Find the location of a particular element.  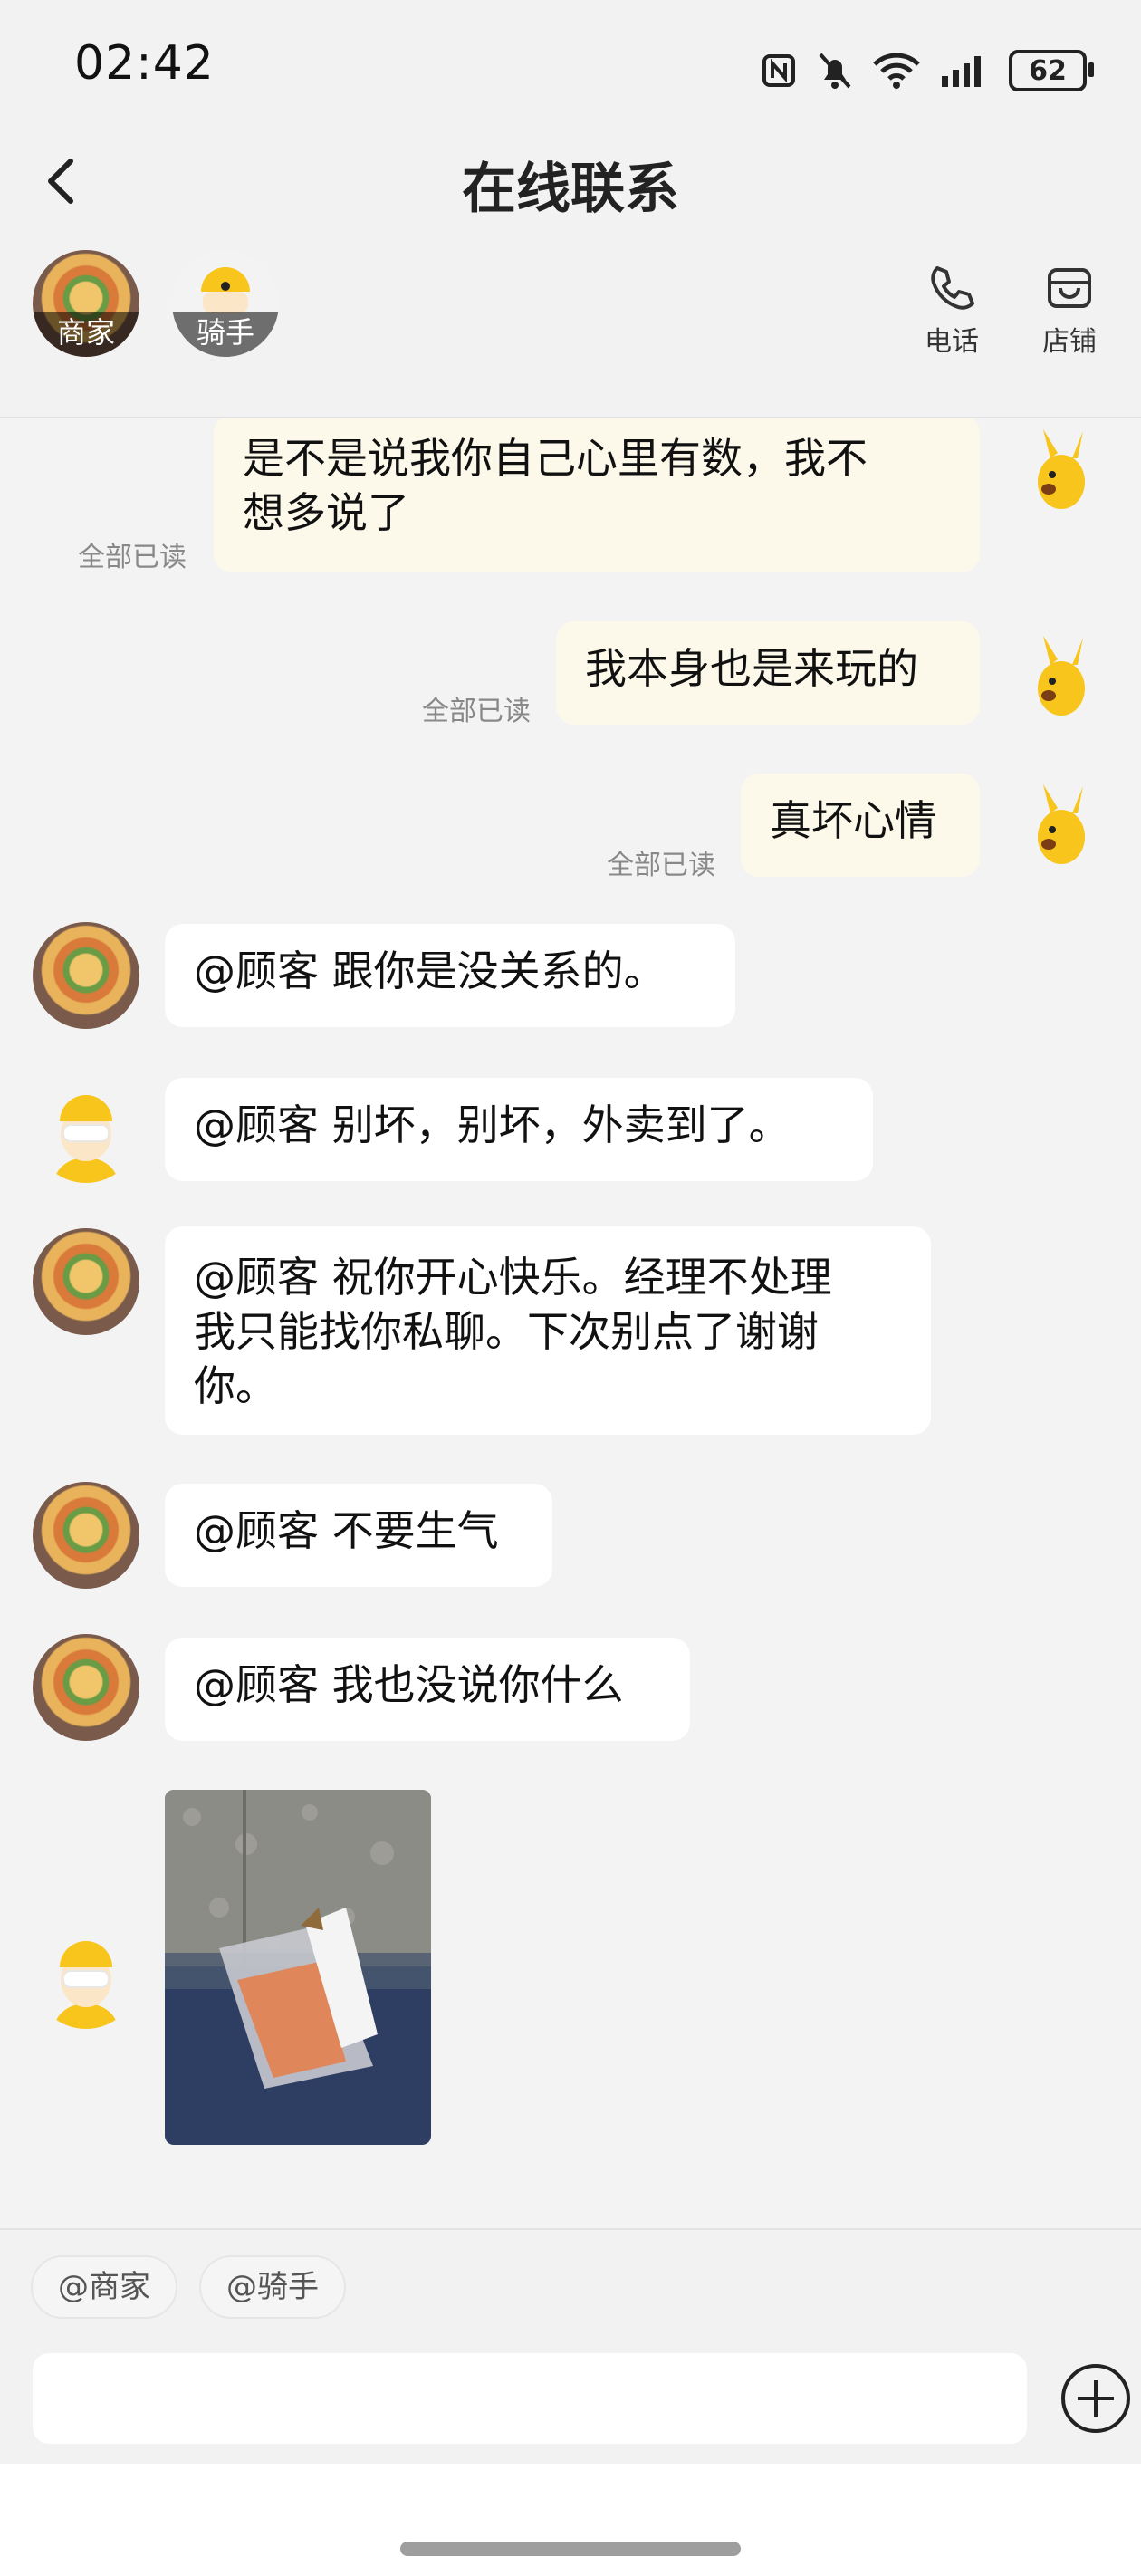

rider-label: 骑手 is located at coordinates (226, 334).